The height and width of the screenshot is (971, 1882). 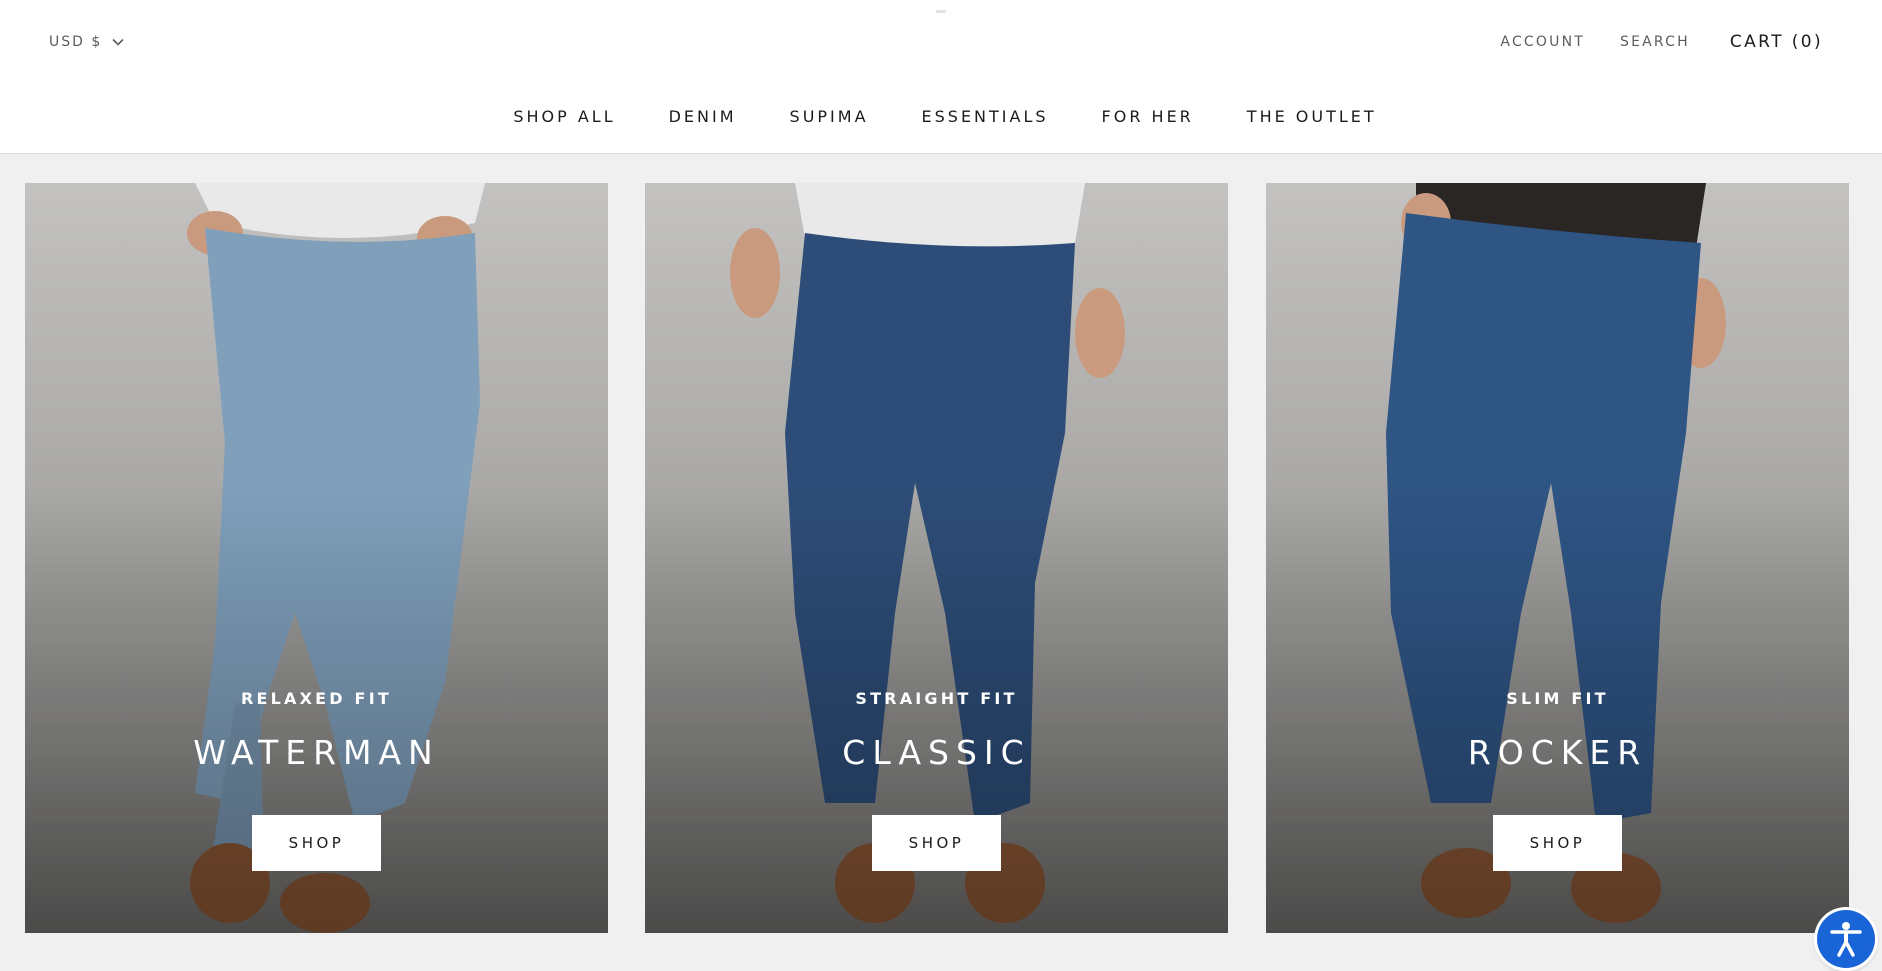 I want to click on collection-subtitle: STRAIGHT FIT, so click(x=936, y=698).